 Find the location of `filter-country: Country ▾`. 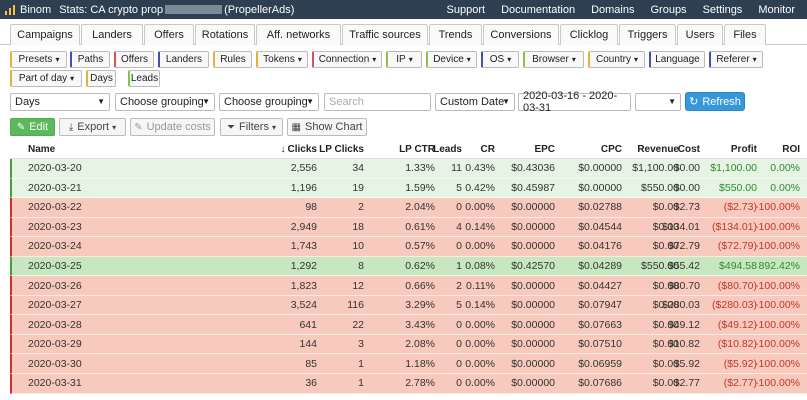

filter-country: Country ▾ is located at coordinates (616, 59).